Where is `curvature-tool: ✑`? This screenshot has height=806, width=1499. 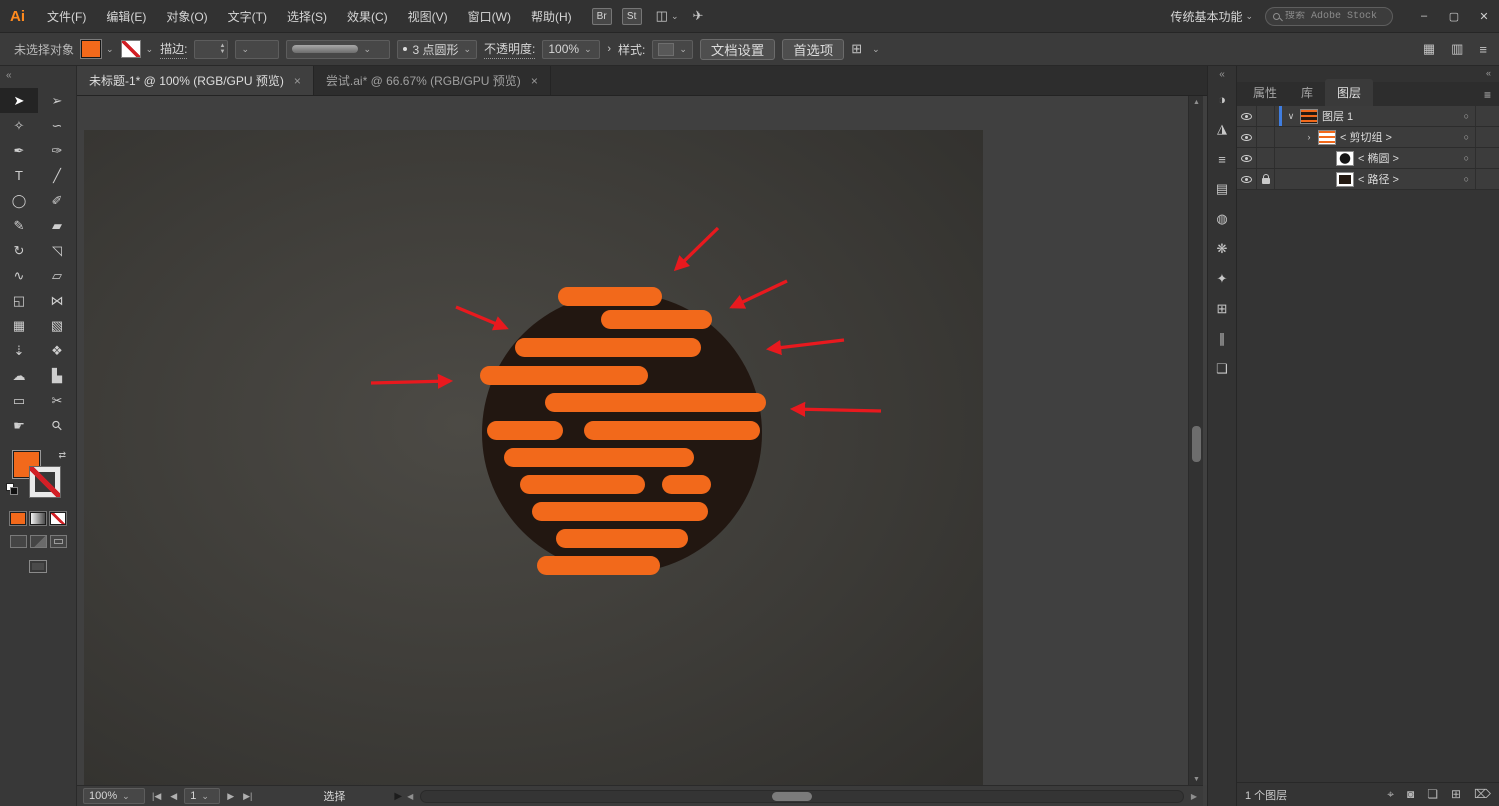
curvature-tool: ✑ is located at coordinates (57, 150).